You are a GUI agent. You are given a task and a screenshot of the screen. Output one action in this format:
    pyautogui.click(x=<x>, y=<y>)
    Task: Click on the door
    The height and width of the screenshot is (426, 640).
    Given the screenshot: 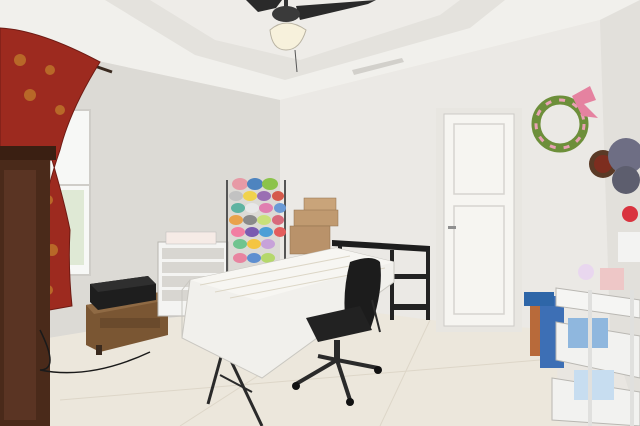 What is the action you would take?
    pyautogui.click(x=479, y=220)
    